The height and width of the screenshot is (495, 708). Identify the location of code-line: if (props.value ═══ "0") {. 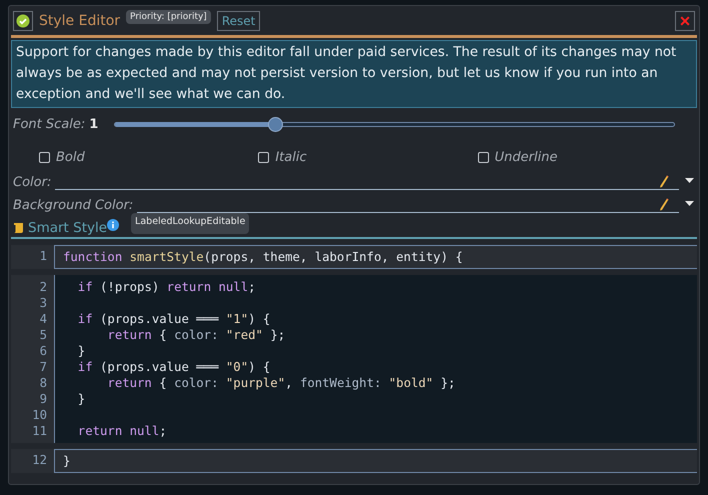
(174, 367).